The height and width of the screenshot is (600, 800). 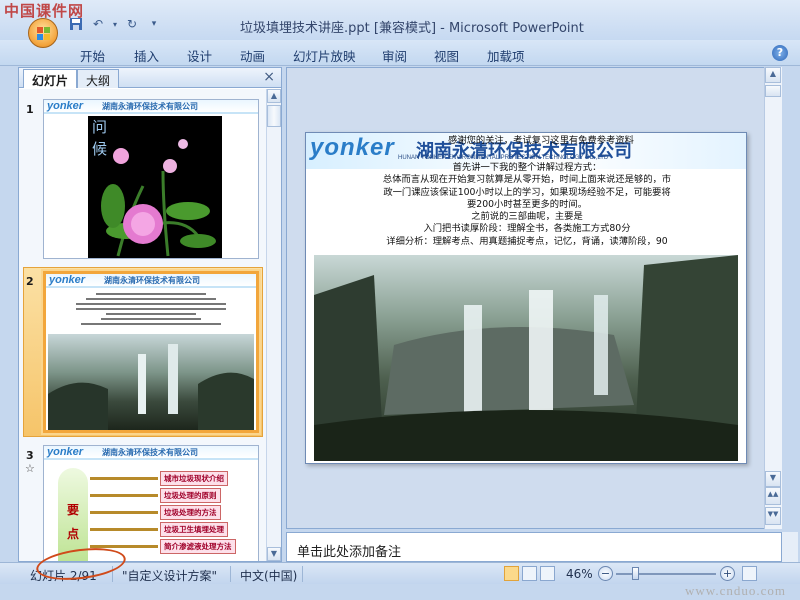 What do you see at coordinates (30, 455) in the screenshot?
I see `thumb-number-3: 3` at bounding box center [30, 455].